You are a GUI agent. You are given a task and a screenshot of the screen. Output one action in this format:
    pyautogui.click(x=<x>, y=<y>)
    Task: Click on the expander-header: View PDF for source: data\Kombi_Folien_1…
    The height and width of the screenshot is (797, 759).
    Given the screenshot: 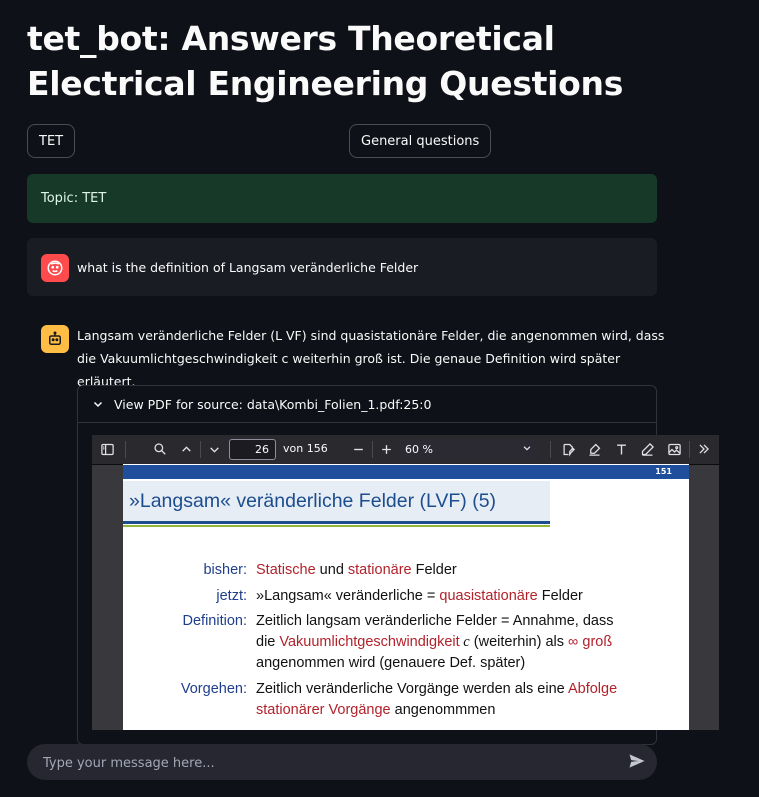 What is the action you would take?
    pyautogui.click(x=367, y=404)
    